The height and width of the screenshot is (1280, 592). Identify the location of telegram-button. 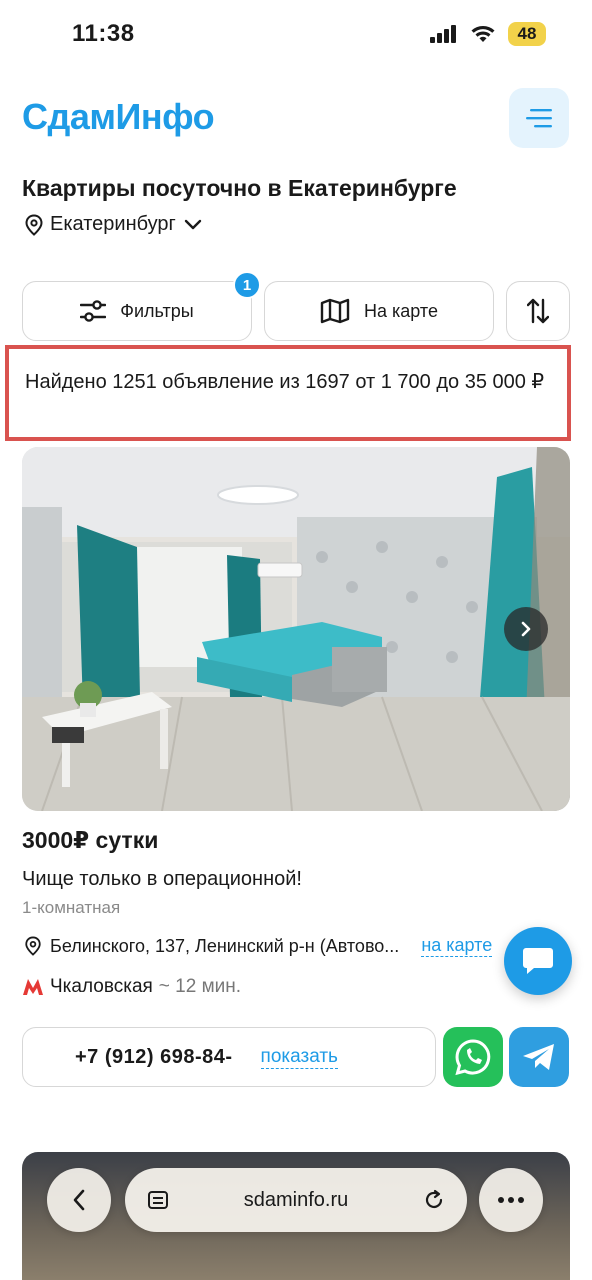
(539, 1057).